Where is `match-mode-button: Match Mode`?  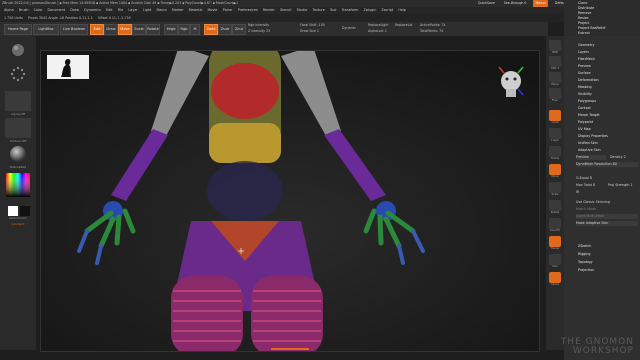 match-mode-button: Match Mode is located at coordinates (586, 209).